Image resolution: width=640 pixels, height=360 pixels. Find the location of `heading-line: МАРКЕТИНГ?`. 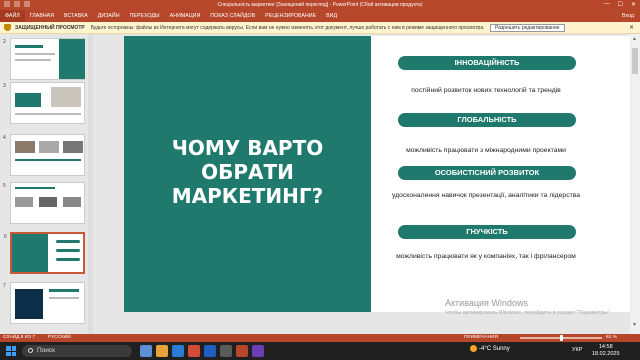

heading-line: МАРКЕТИНГ? is located at coordinates (247, 196).